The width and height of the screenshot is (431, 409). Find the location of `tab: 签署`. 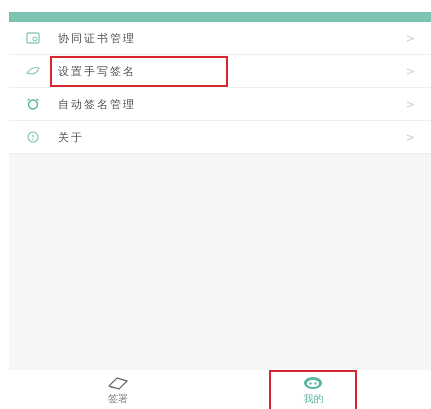

tab: 签署 is located at coordinates (118, 389).